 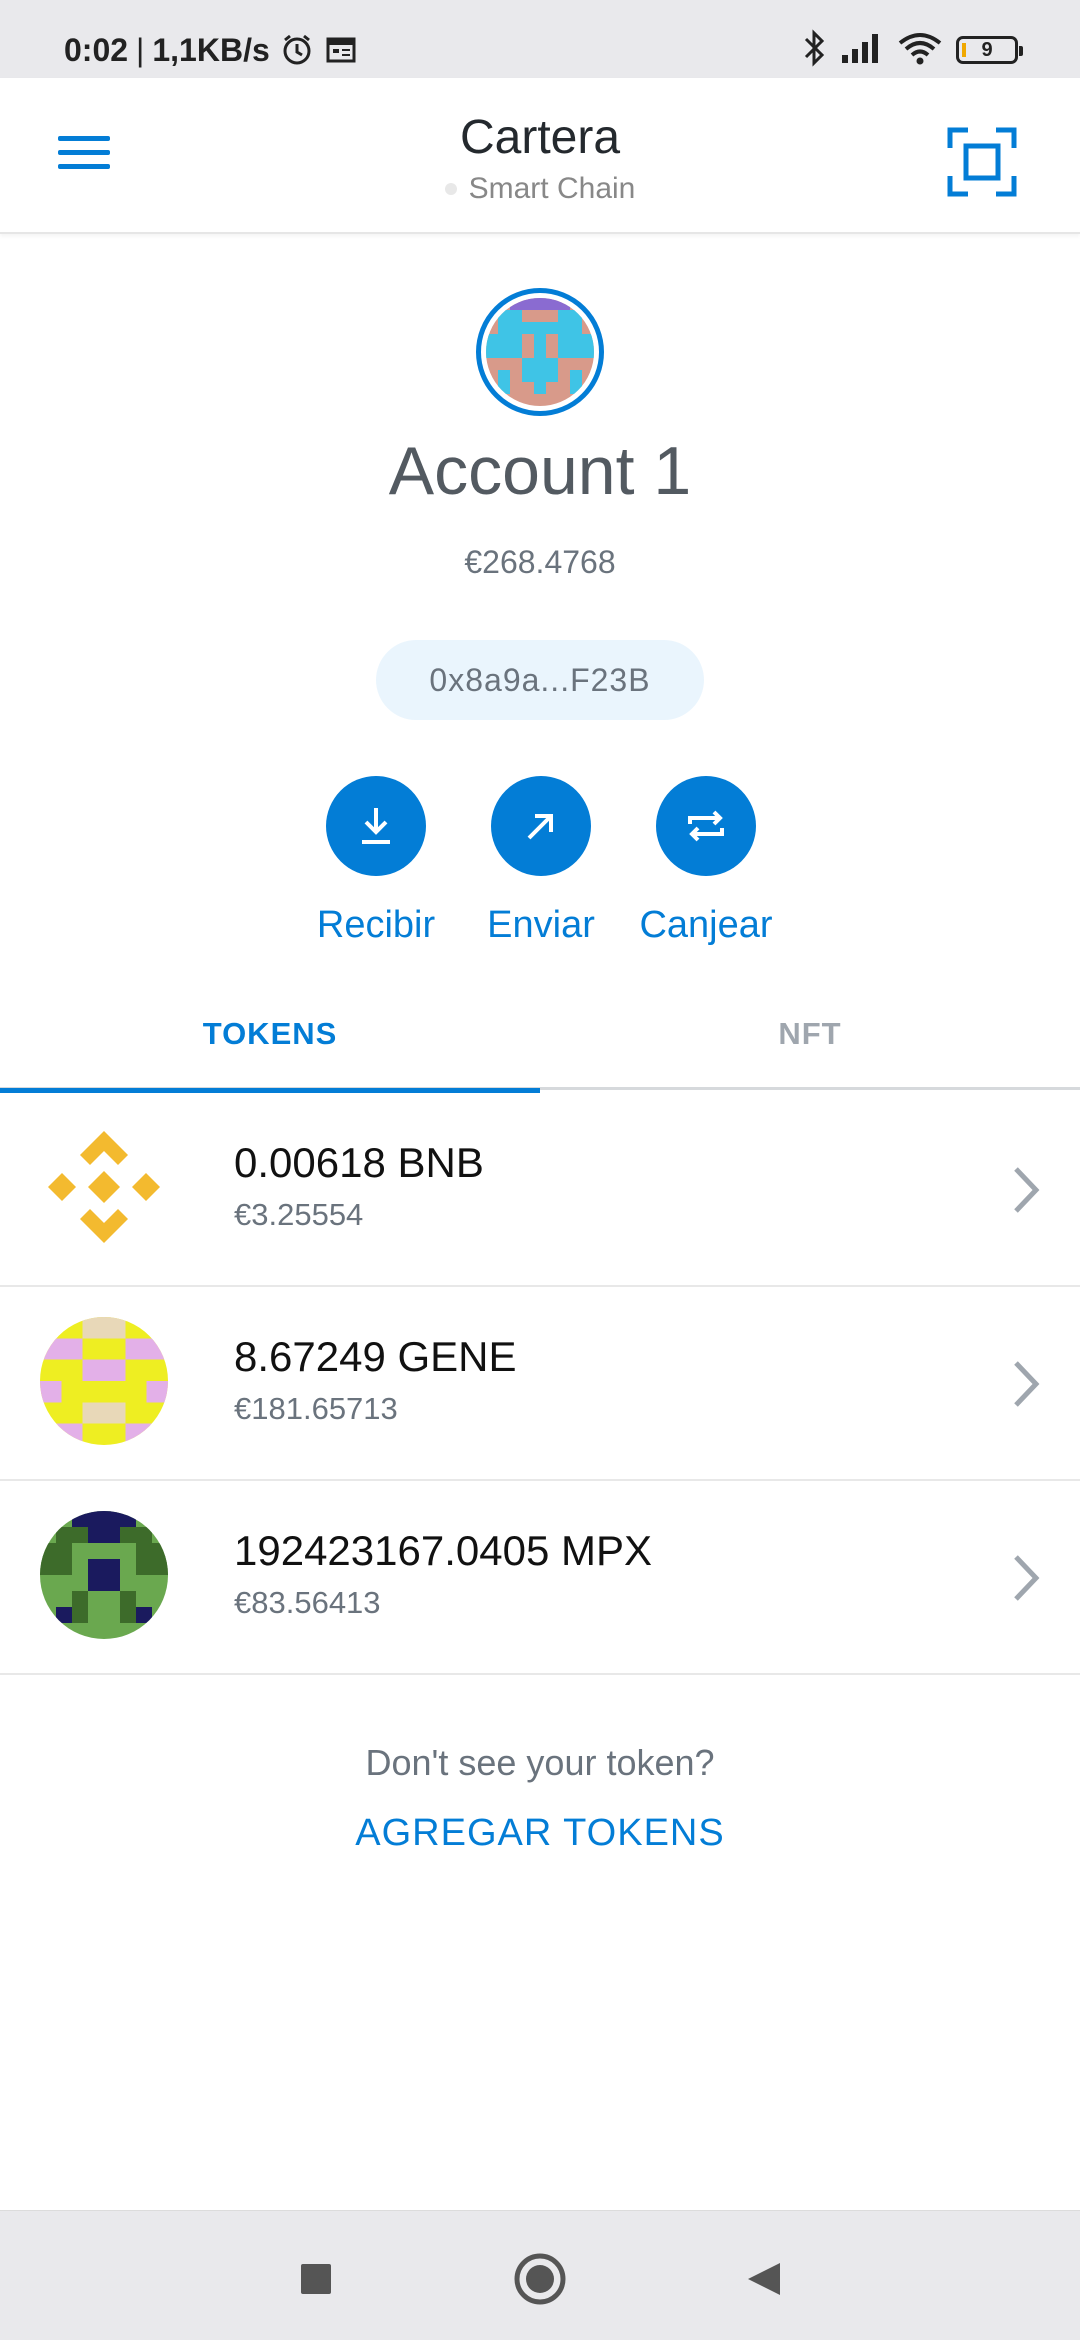 I want to click on account-address-pill: 0x8a9a...F23B, so click(x=540, y=680).